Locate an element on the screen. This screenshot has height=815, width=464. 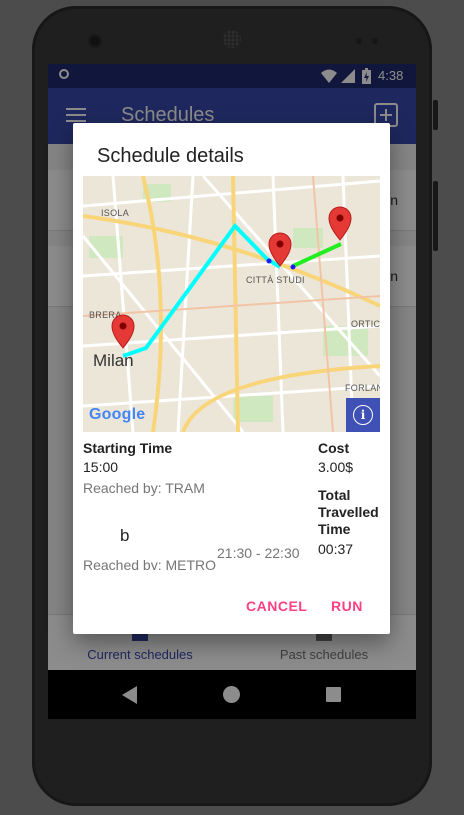
reached-by-text: Reached by: METRO is located at coordinates (150, 563).